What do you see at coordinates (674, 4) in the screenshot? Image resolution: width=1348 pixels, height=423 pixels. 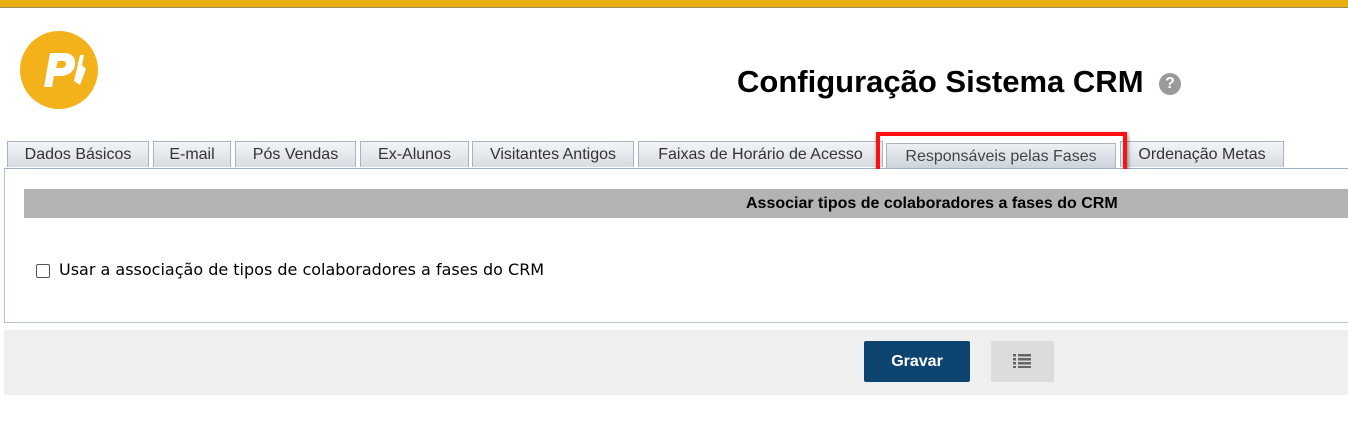 I see `top-accent-bar` at bounding box center [674, 4].